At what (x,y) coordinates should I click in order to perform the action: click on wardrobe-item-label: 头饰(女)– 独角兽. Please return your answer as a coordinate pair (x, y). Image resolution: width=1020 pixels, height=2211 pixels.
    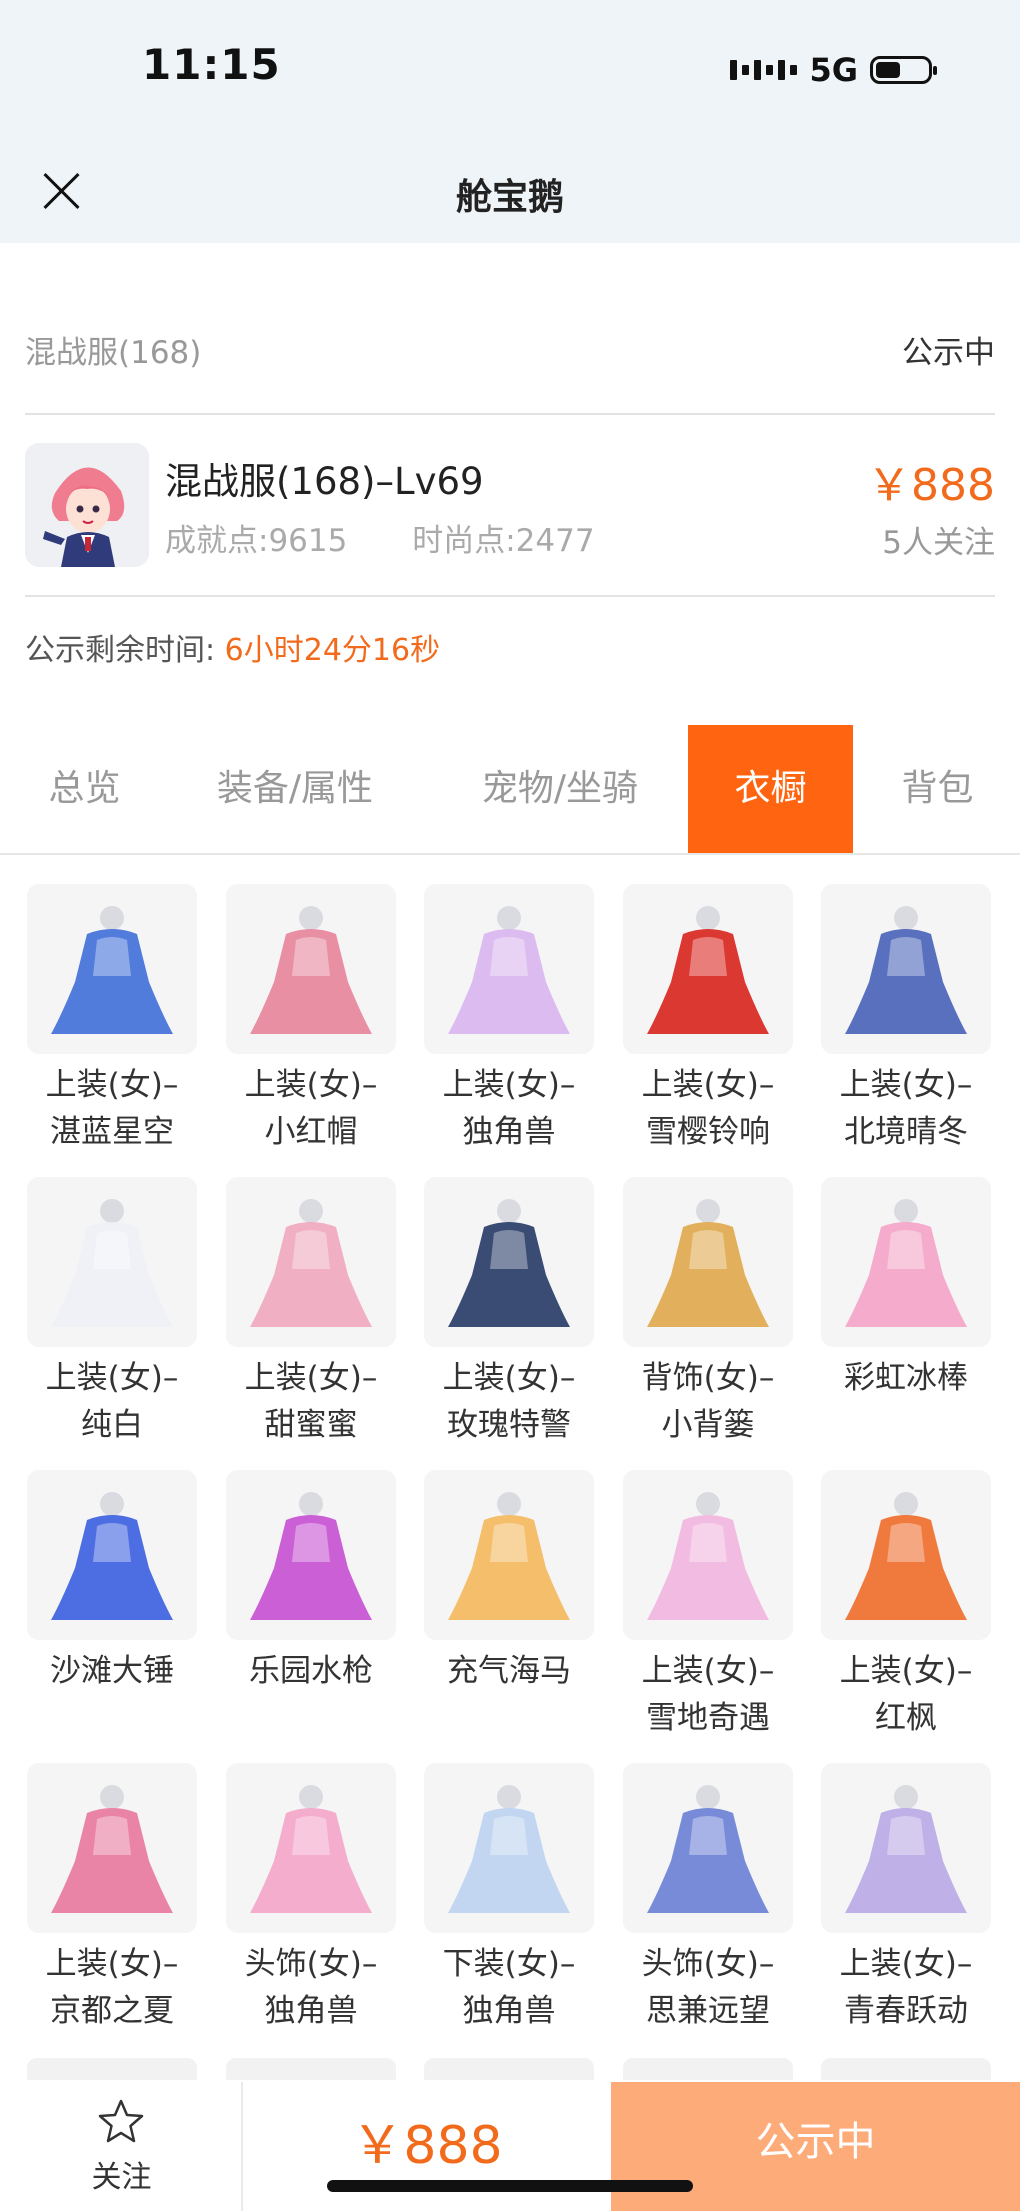
    Looking at the image, I should click on (311, 1988).